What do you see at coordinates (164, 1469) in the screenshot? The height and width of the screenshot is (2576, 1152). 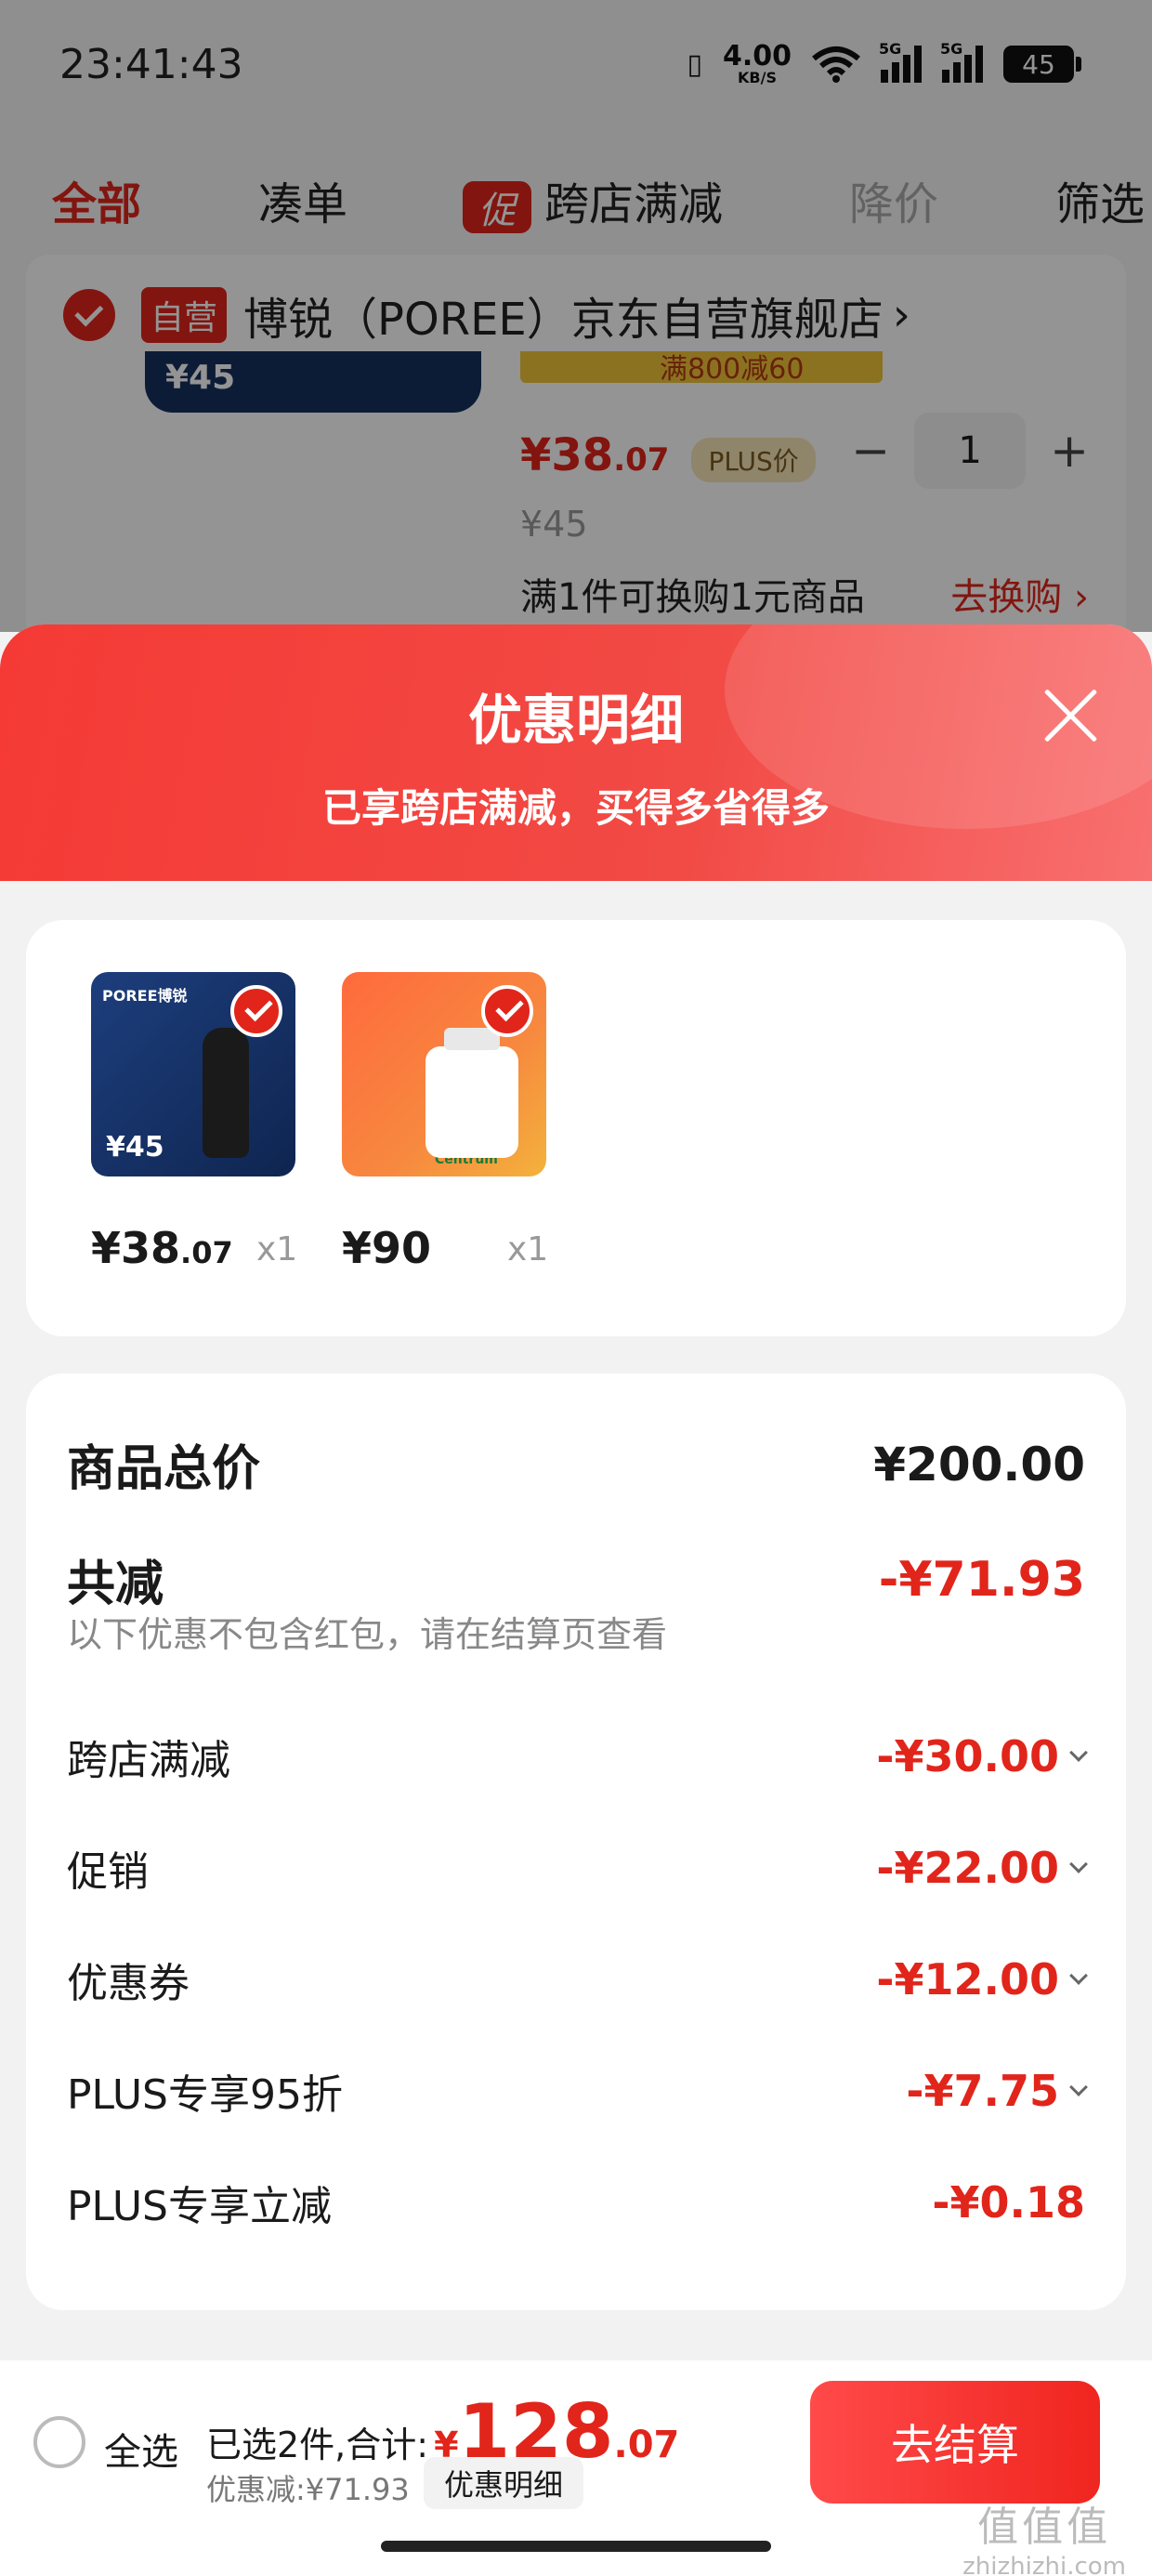 I see `total-price-label: 商品总价` at bounding box center [164, 1469].